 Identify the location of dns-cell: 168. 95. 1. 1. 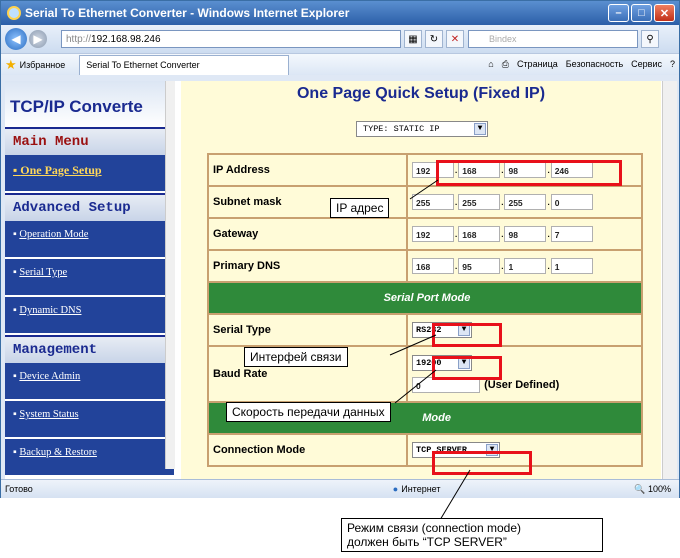
(524, 266).